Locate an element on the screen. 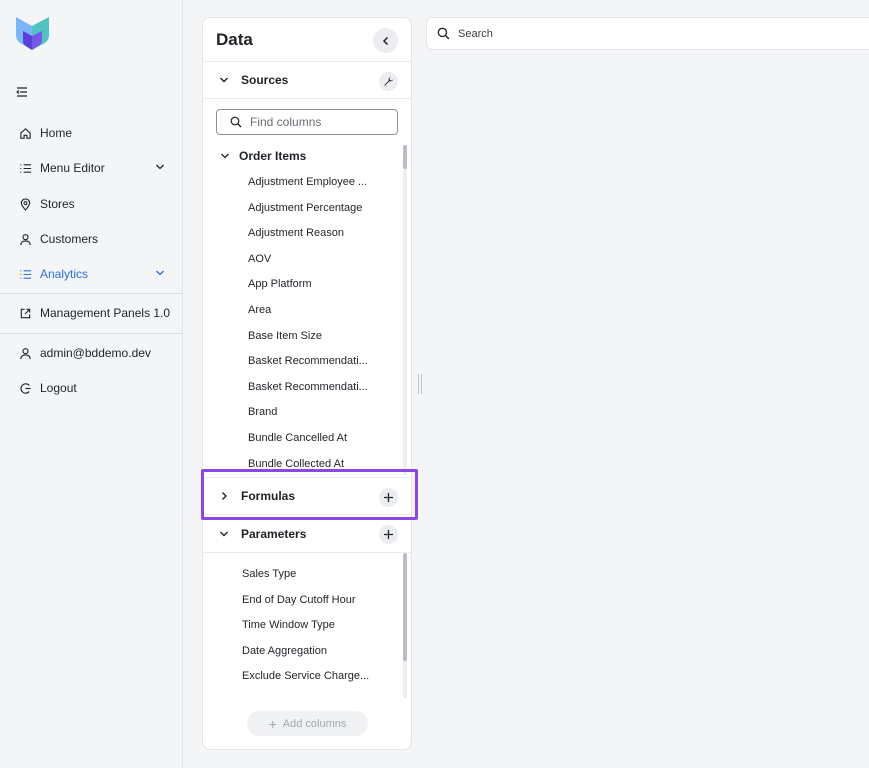 The height and width of the screenshot is (768, 869). nav-item-label: Home is located at coordinates (56, 133).